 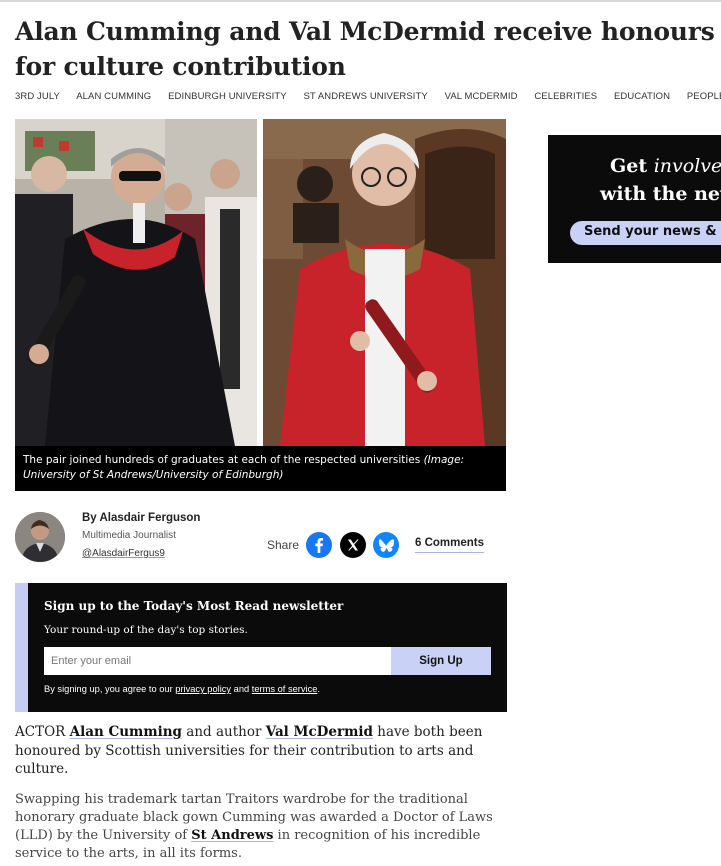 What do you see at coordinates (660, 194) in the screenshot?
I see `promo-line-2: with the new` at bounding box center [660, 194].